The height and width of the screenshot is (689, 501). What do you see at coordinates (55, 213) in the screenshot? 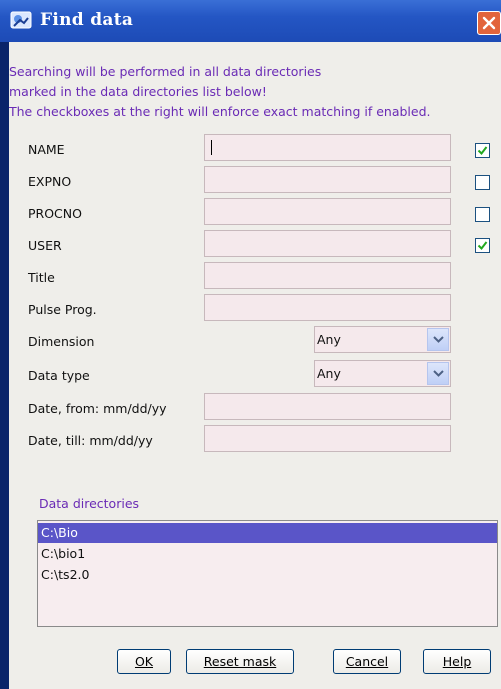
I see `procno-label: PROCNO` at bounding box center [55, 213].